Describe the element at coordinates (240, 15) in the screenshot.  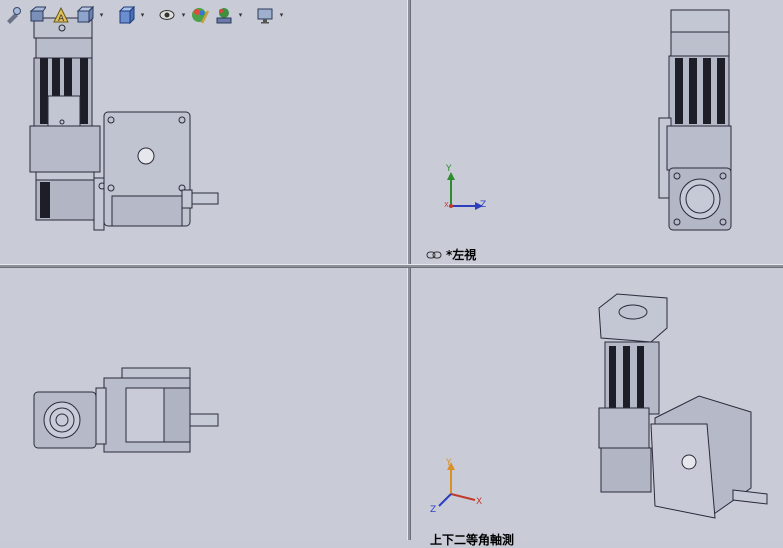
I see `apply-scene-dropdown: ▾` at that location.